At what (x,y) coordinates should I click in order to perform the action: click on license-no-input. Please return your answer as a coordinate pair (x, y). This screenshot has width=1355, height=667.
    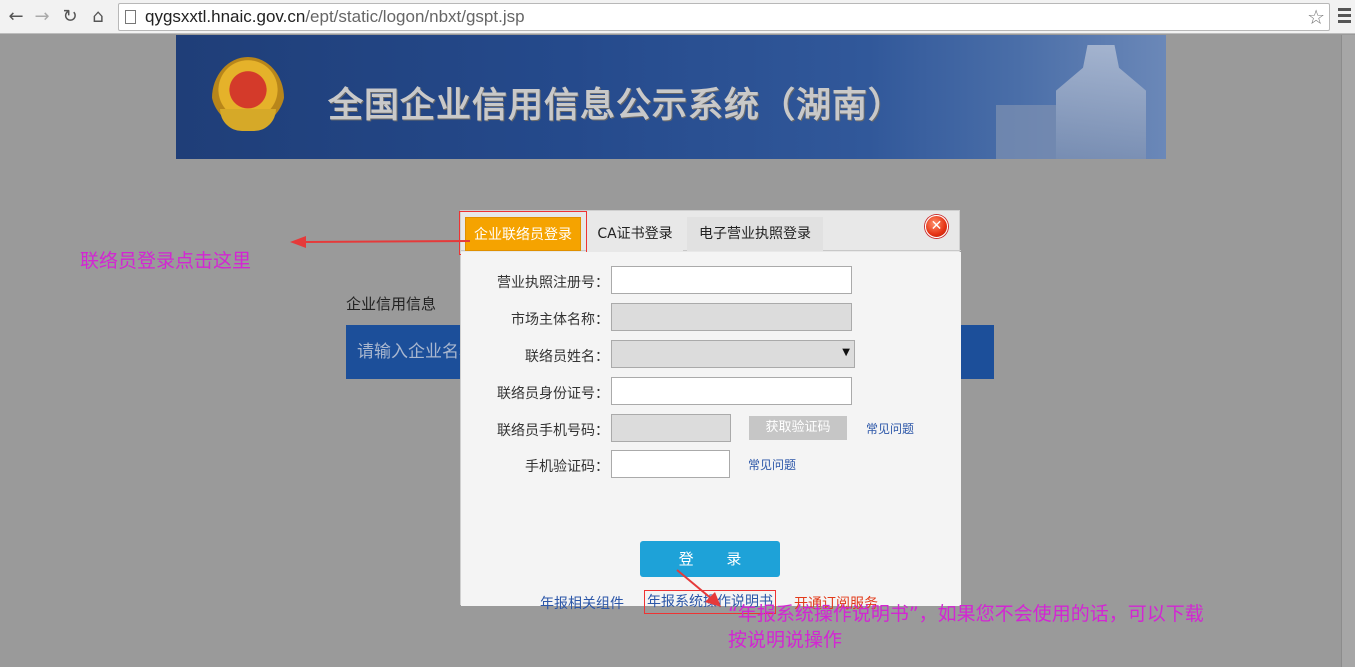
    Looking at the image, I should click on (731, 280).